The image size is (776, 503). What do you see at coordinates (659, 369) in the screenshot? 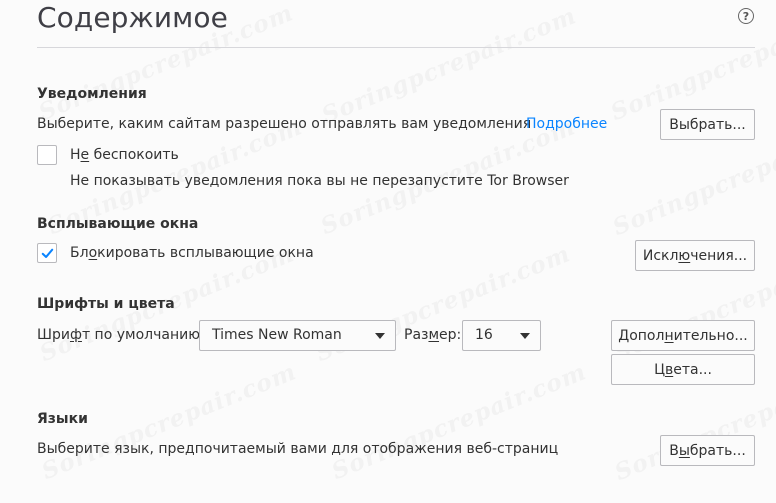
I see `colors-button-prefix: Ц` at bounding box center [659, 369].